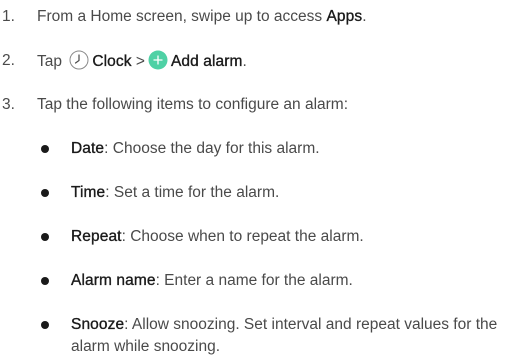 The height and width of the screenshot is (363, 521). I want to click on step-1-post: ., so click(364, 16).